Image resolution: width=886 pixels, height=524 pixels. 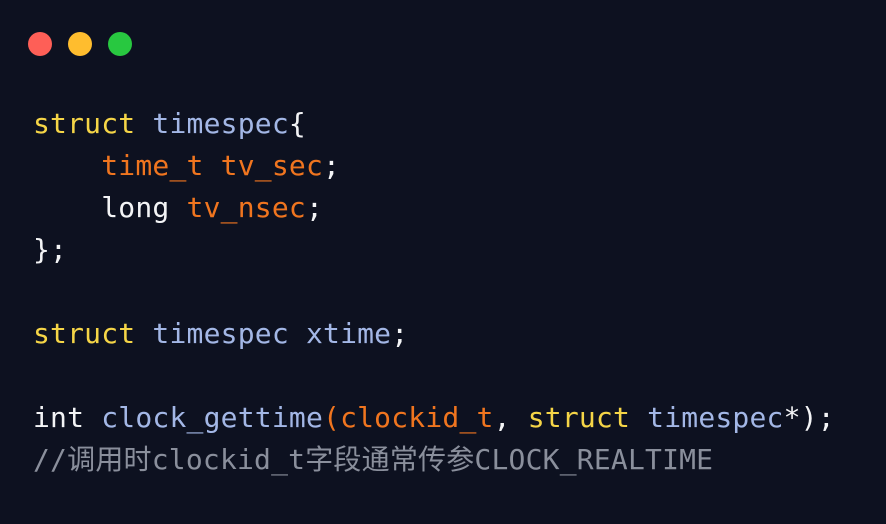 I want to click on code-line-9: //调用时clockid_t字段通常传参CLOCK_REALTIME, so click(x=434, y=460).